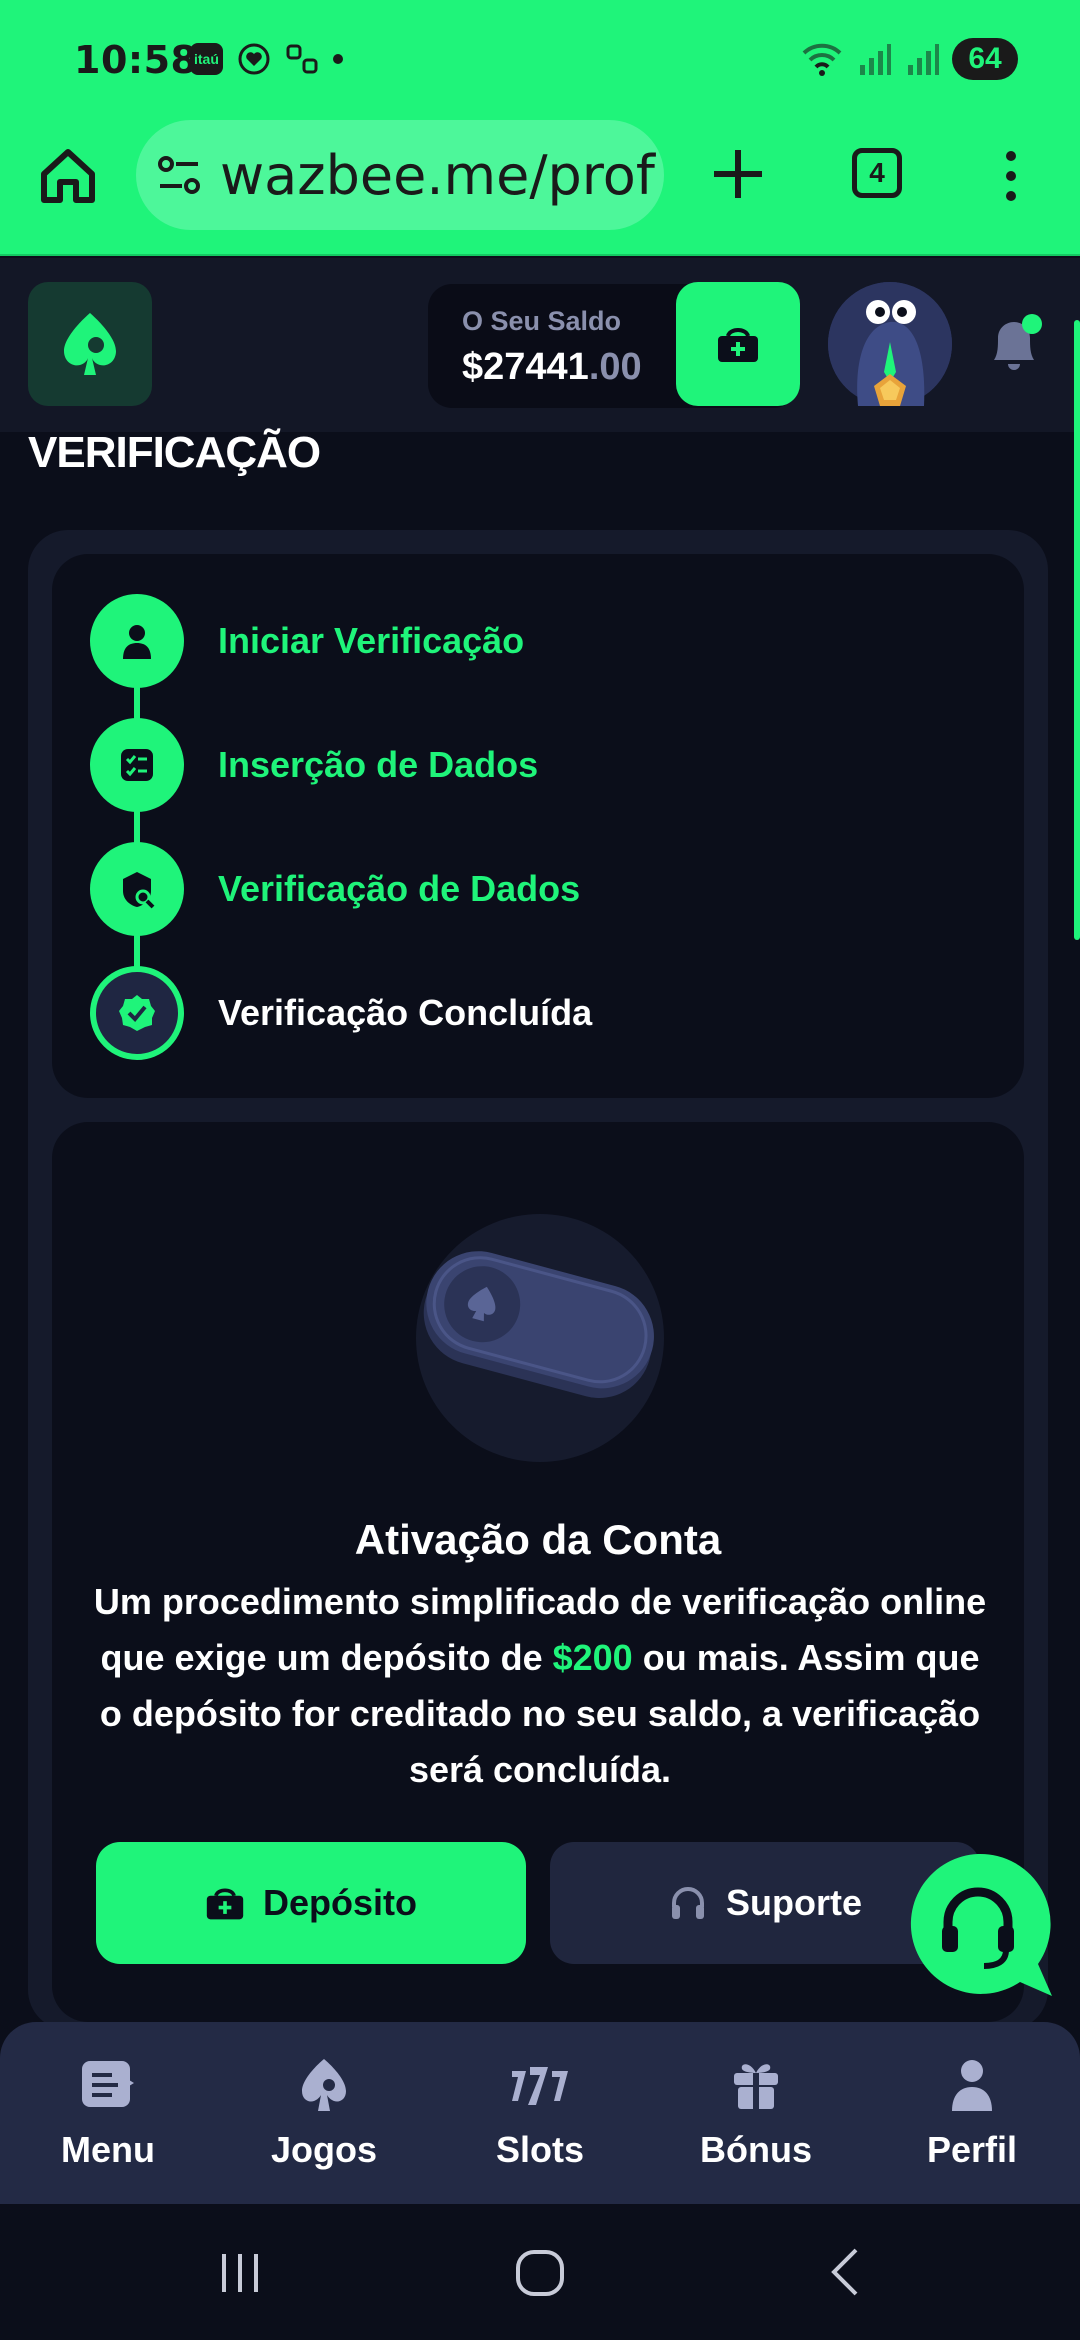 The image size is (1080, 2340). I want to click on heart-circle-icon, so click(254, 59).